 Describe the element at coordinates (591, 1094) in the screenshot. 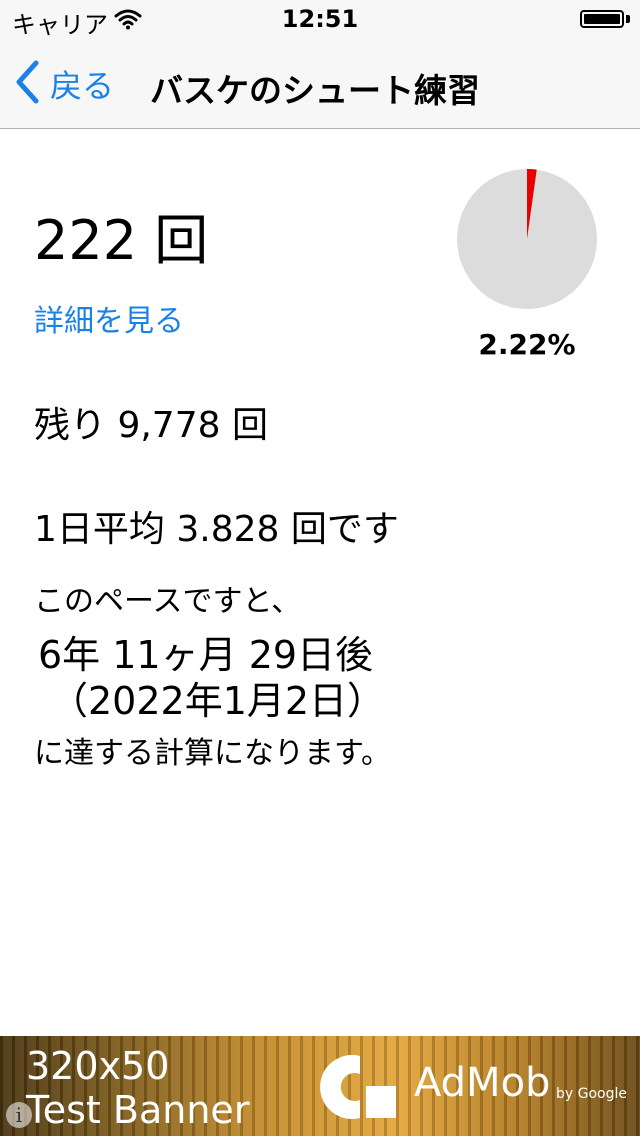

I see `admob-by-google: by Google` at that location.